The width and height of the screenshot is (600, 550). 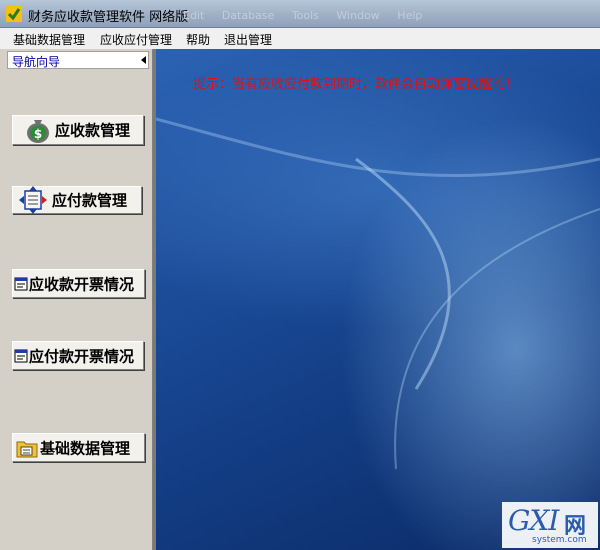 What do you see at coordinates (82, 356) in the screenshot?
I see `payable-invoice-button-label: 应付款开票情况` at bounding box center [82, 356].